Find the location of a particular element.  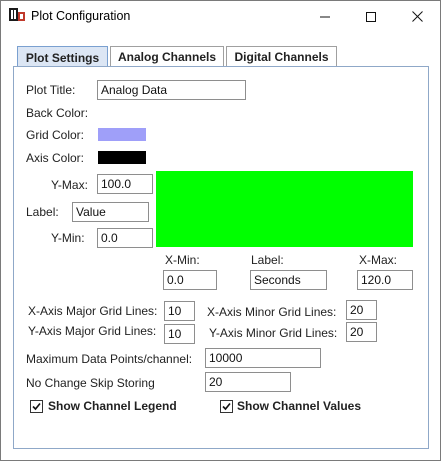

back-color-label: Back Color: is located at coordinates (57, 113).